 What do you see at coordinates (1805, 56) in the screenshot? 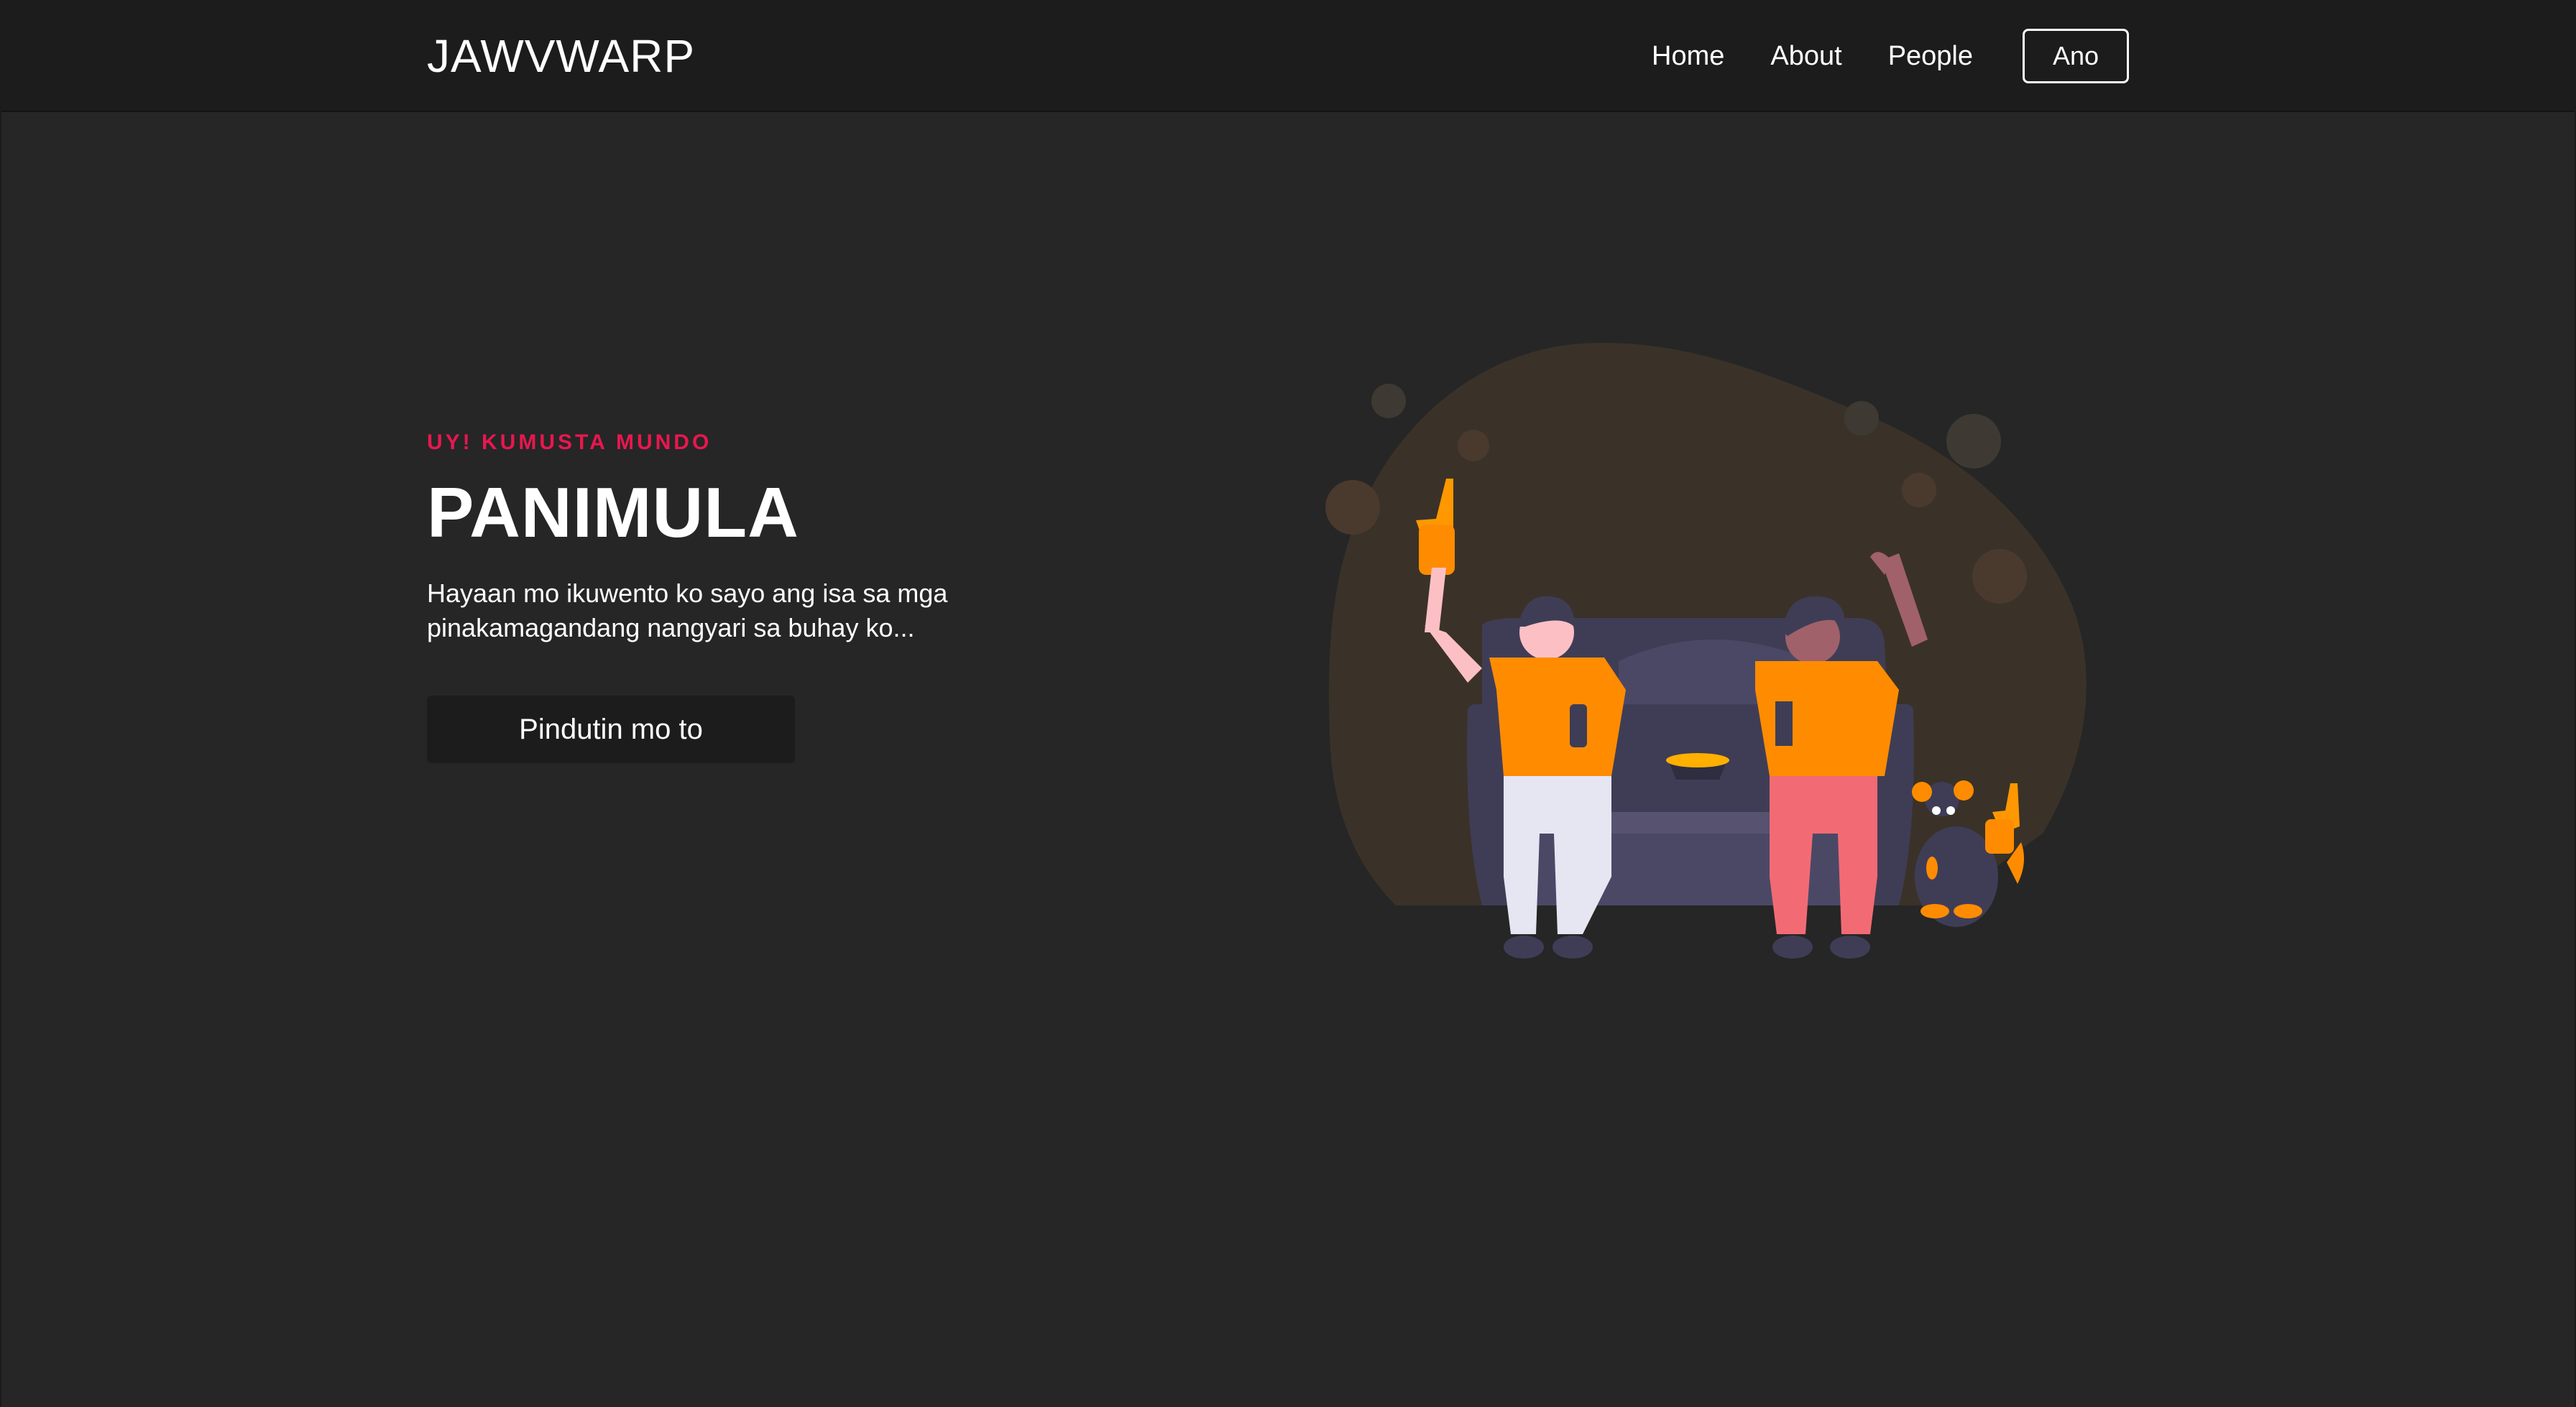
I see `nav-link-about: About` at bounding box center [1805, 56].